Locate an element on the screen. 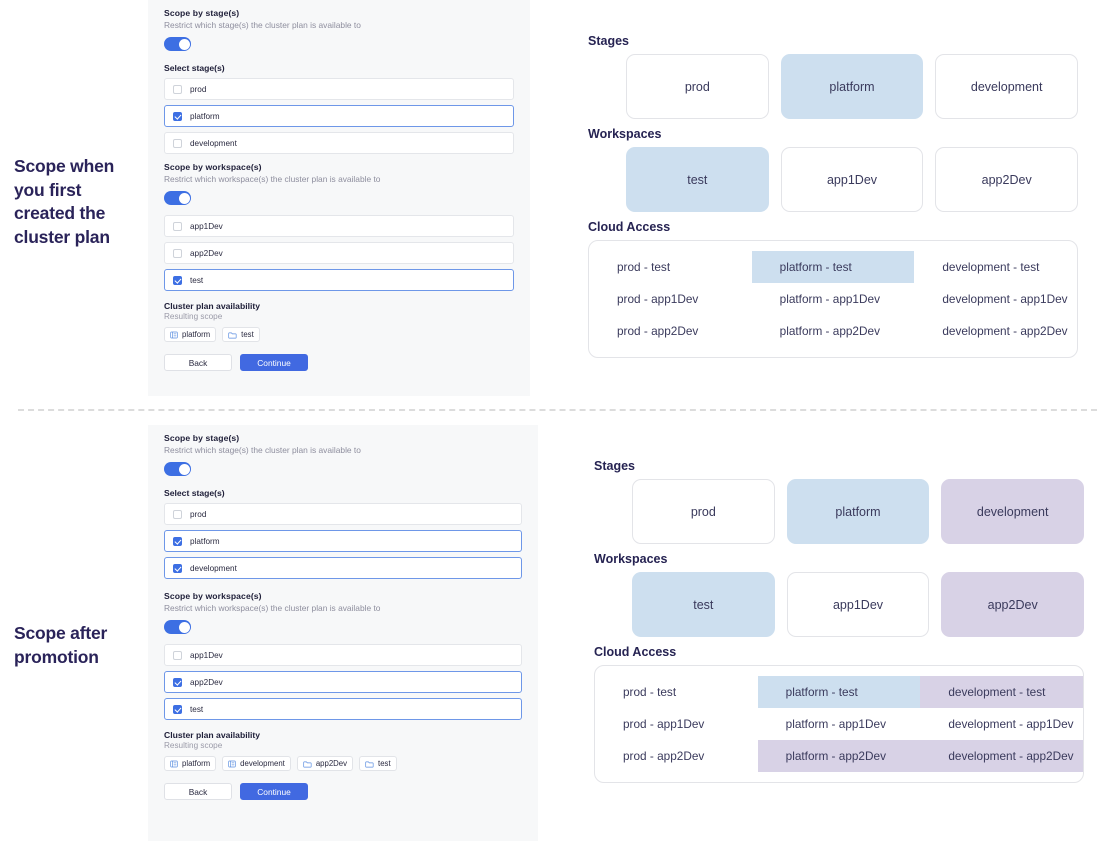  option-label: prod is located at coordinates (198, 89).